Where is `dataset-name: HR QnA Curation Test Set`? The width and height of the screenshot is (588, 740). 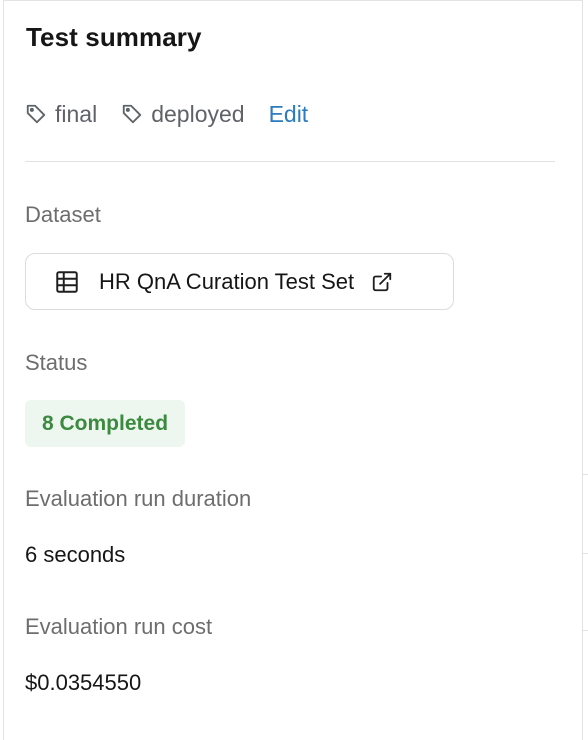 dataset-name: HR QnA Curation Test Set is located at coordinates (227, 281).